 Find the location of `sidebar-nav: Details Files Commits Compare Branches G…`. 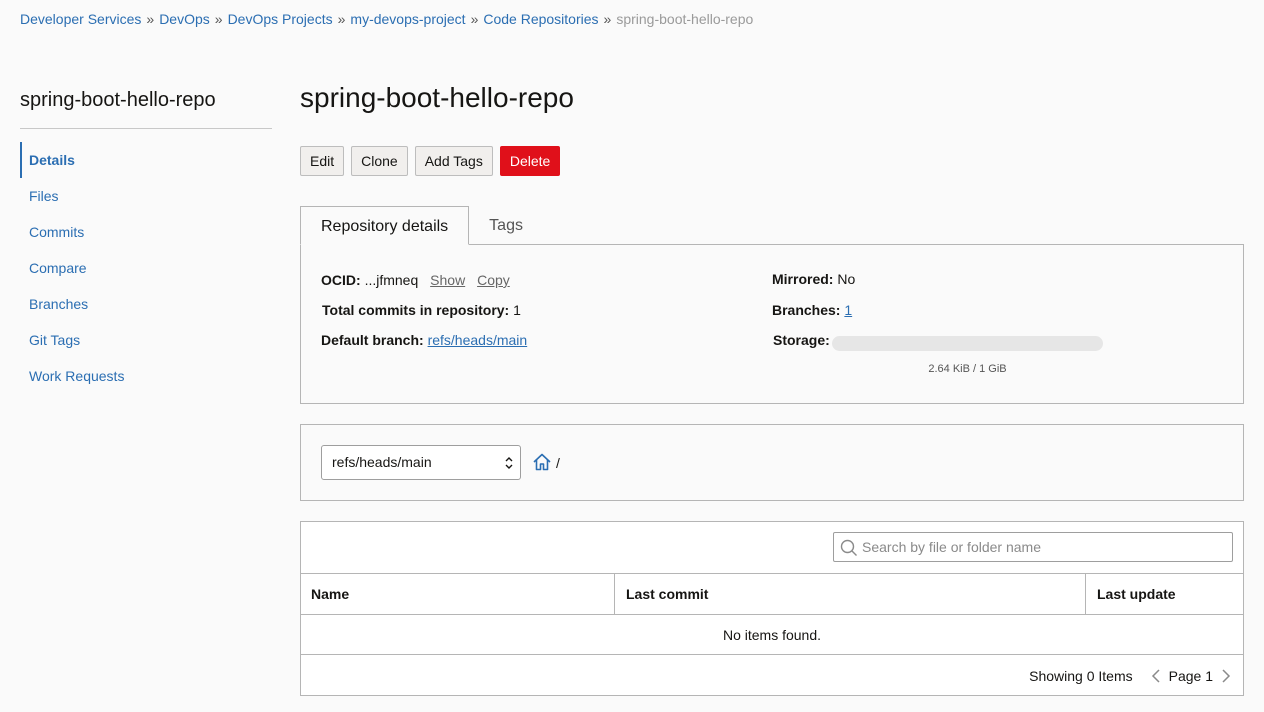

sidebar-nav: Details Files Commits Compare Branches G… is located at coordinates (146, 268).